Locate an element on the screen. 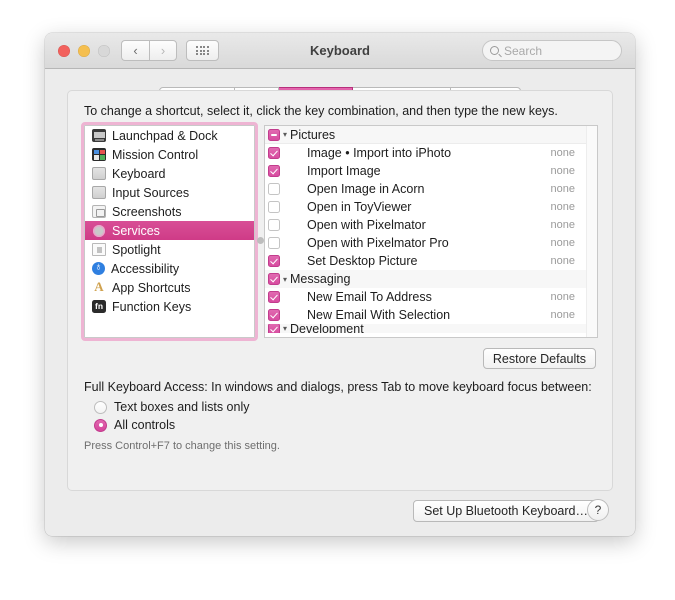 Image resolution: width=675 pixels, height=600 pixels. sidebar-item-app-shortcuts: App Shortcuts is located at coordinates (169, 287).